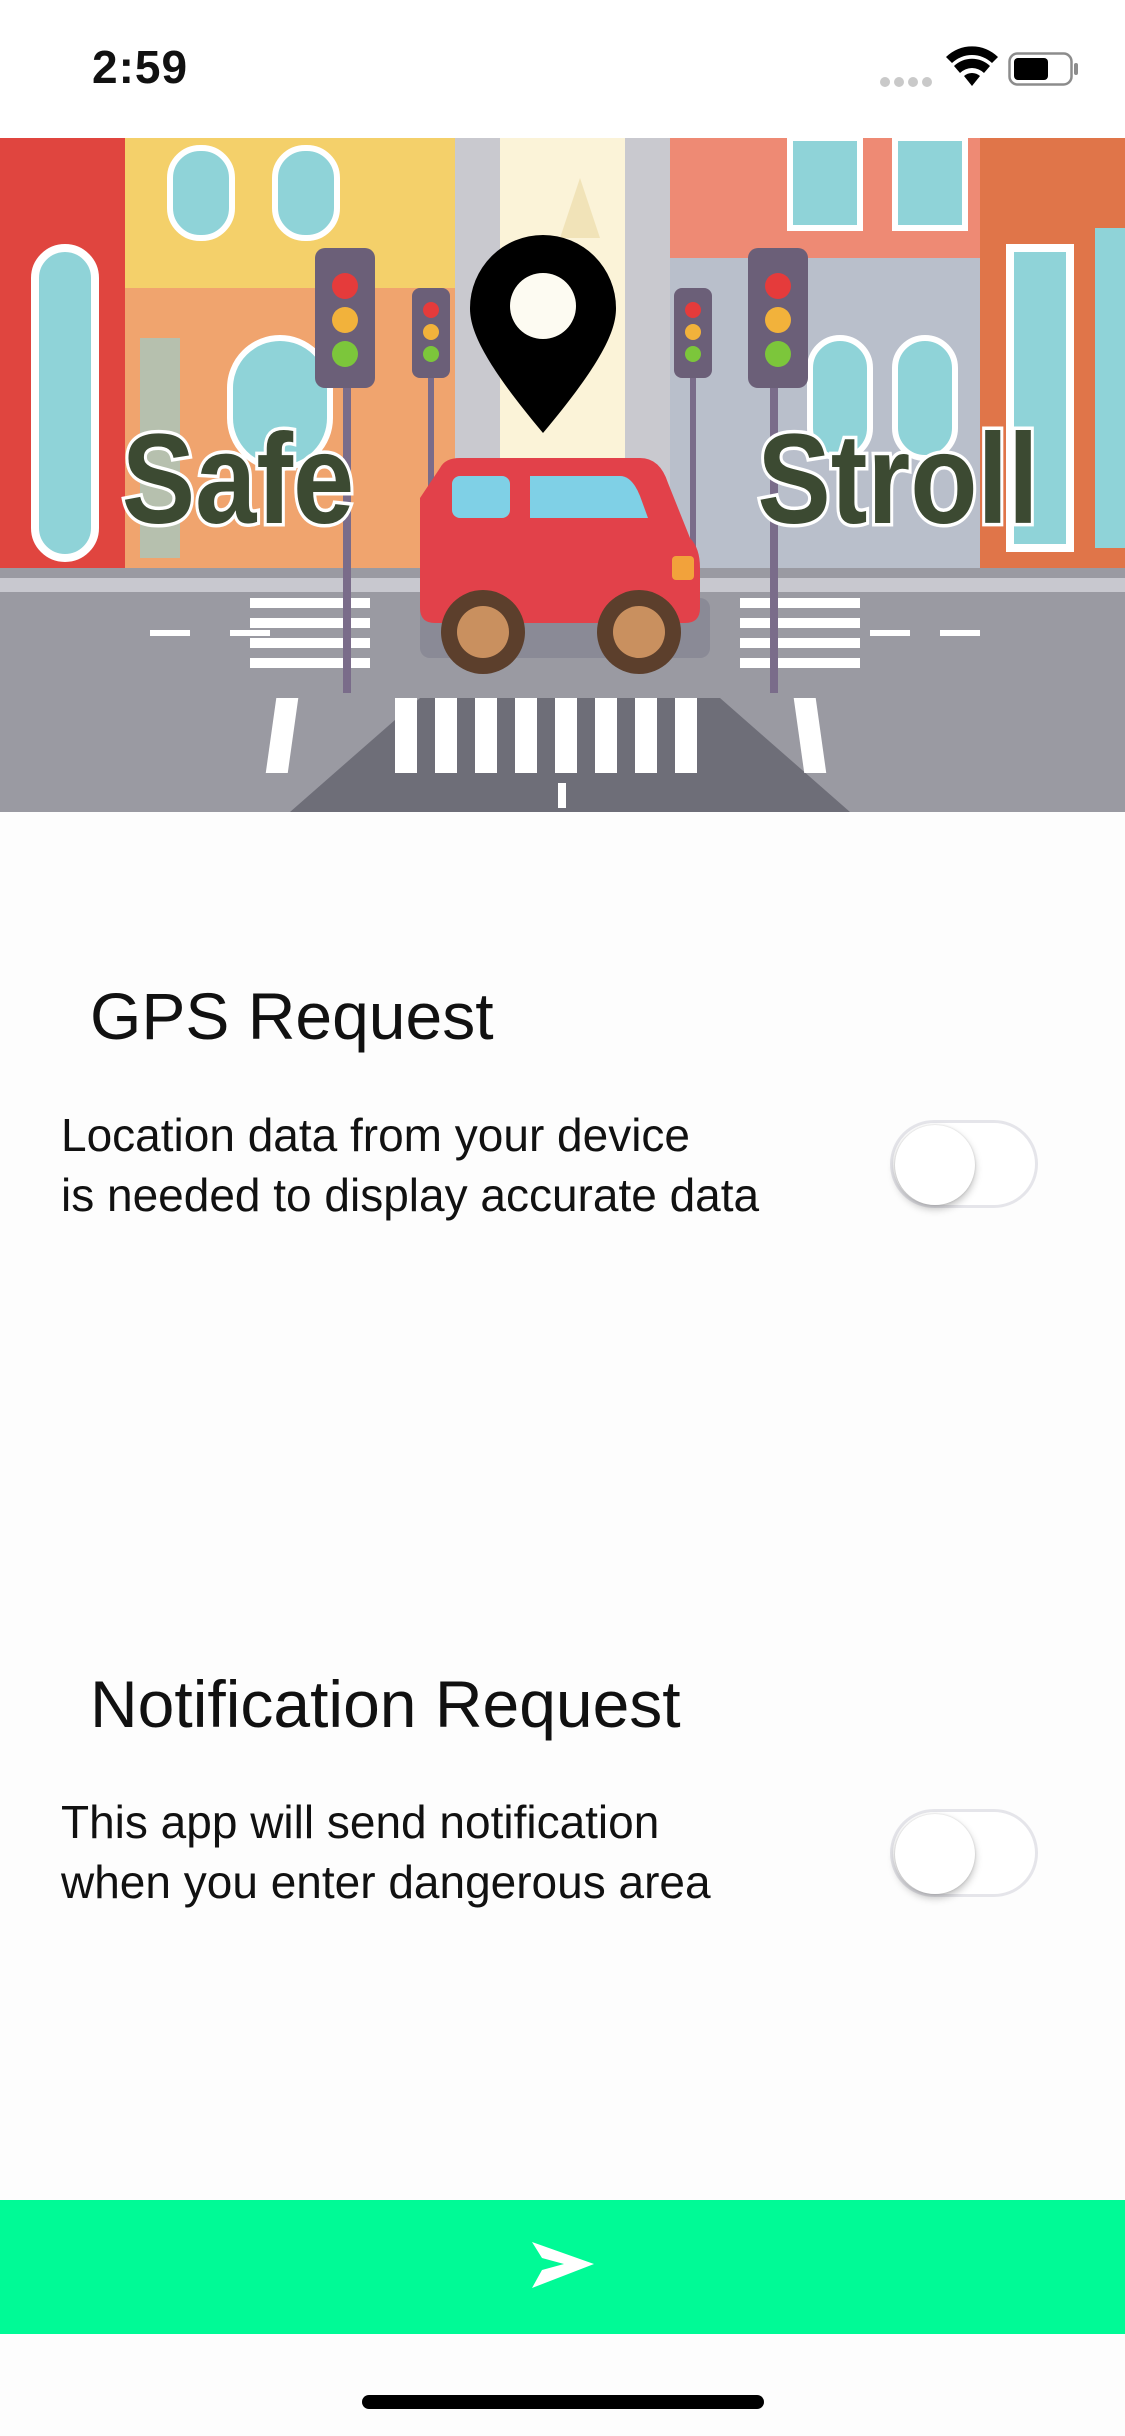 This screenshot has height=2436, width=1125. I want to click on notification-section-title: Notification Request, so click(385, 1704).